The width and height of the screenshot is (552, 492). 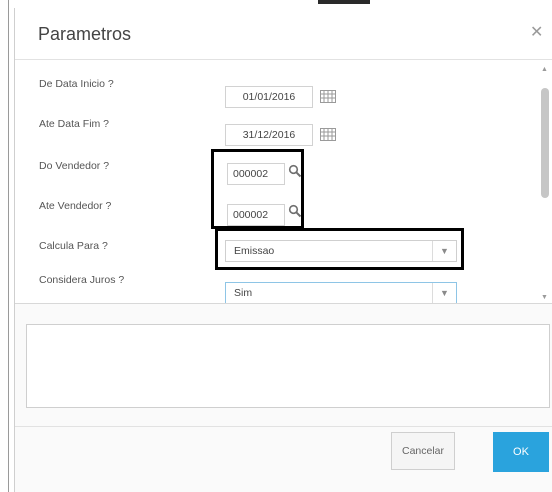 I want to click on params-scrollbar: ▲ ▼, so click(x=545, y=184).